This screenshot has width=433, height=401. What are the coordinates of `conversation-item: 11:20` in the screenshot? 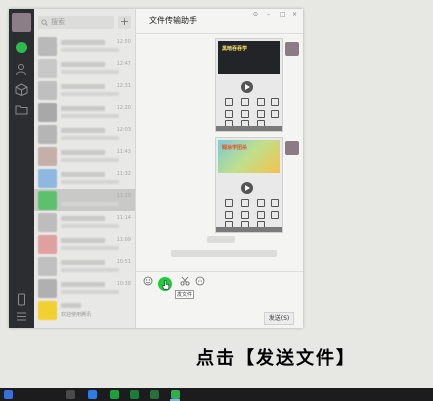 It's located at (84, 200).